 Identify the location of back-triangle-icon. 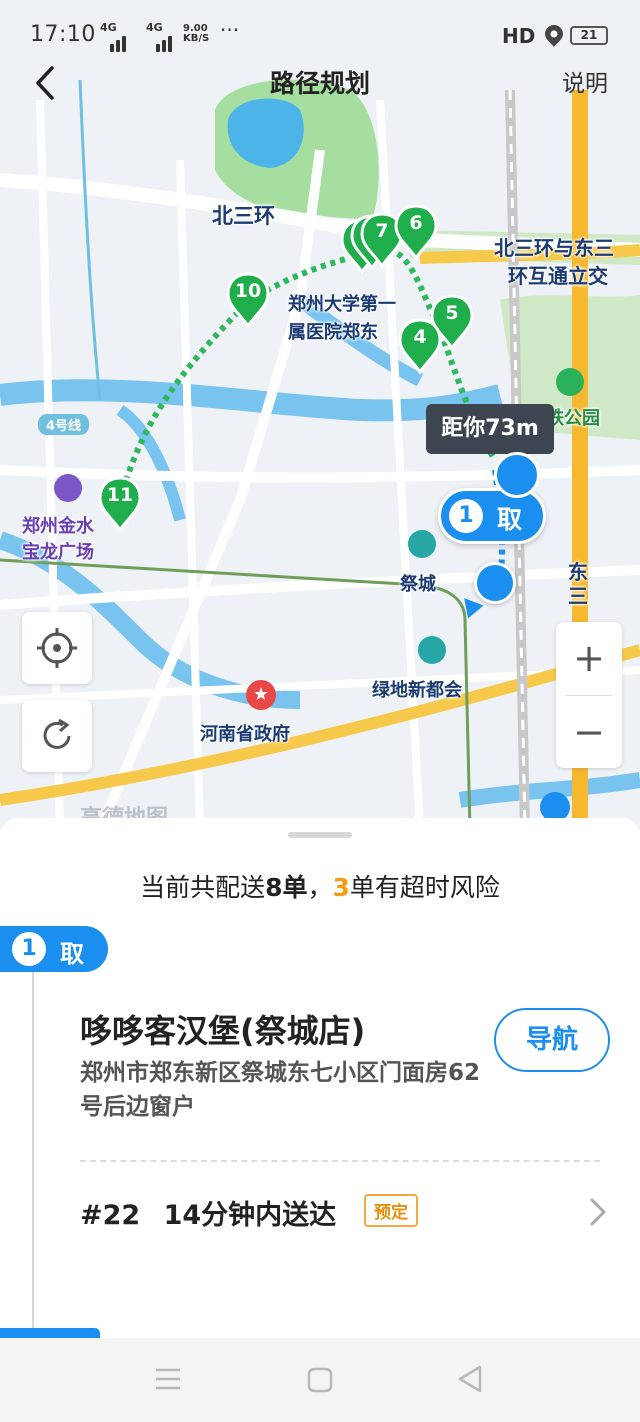
(470, 1379).